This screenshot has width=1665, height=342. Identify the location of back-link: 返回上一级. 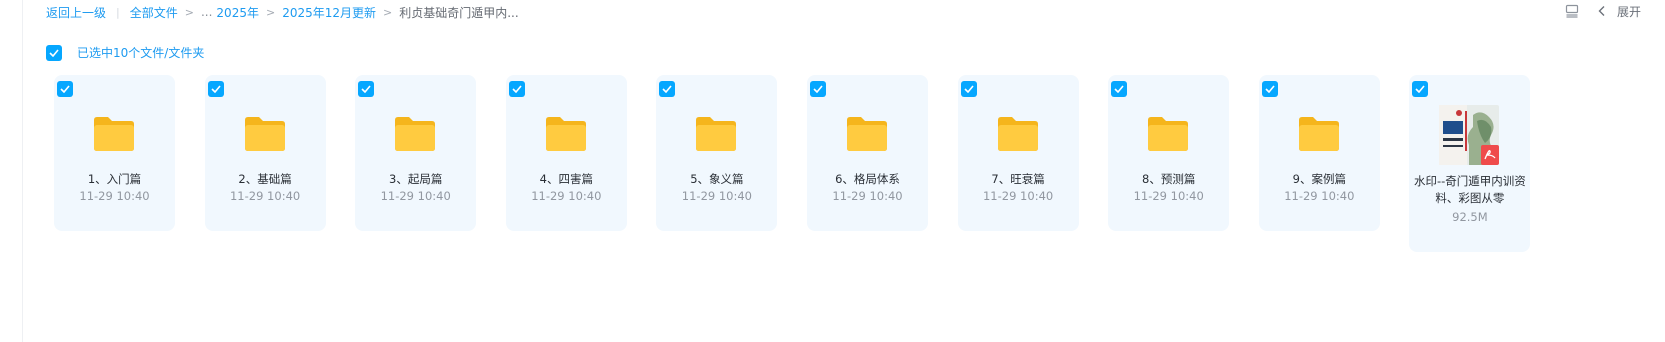
(76, 12).